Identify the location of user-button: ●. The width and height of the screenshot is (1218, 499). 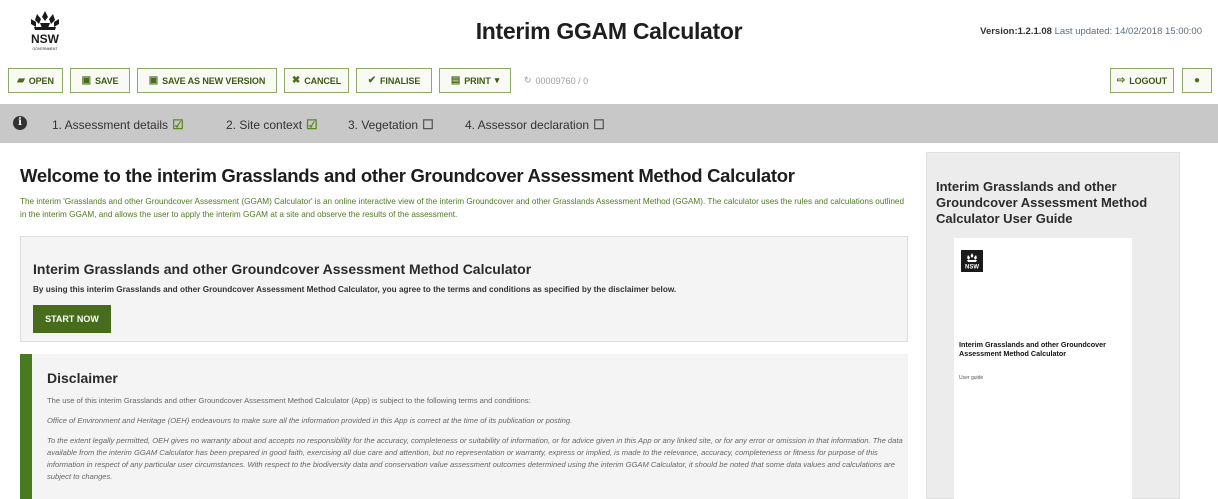
(1197, 80).